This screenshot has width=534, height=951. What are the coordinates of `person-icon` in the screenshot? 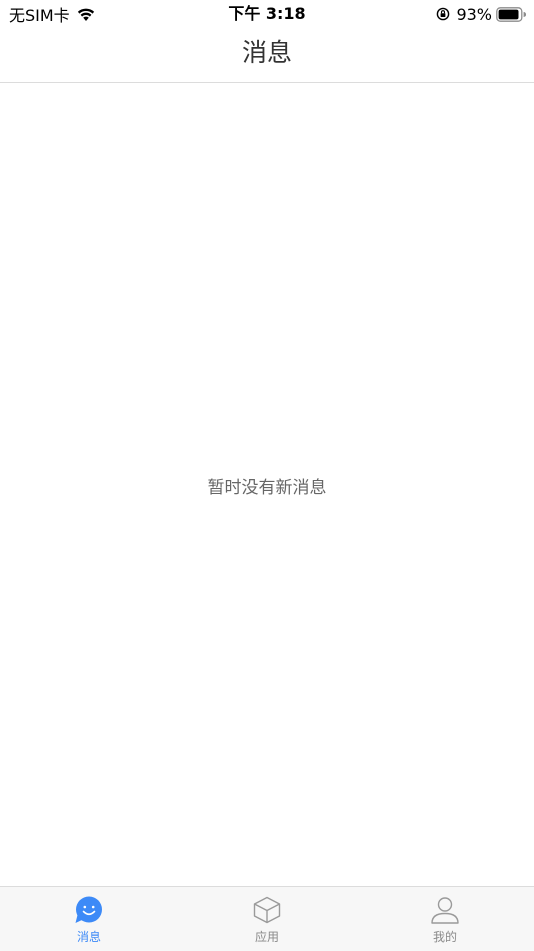 It's located at (445, 910).